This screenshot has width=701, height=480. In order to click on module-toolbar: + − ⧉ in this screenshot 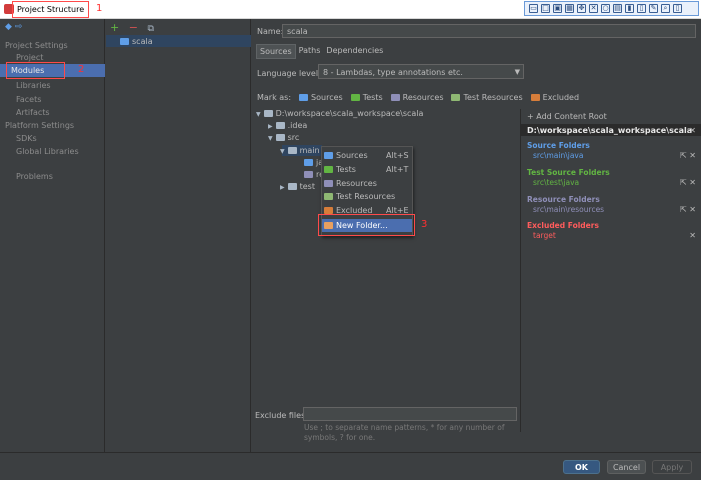, I will do `click(132, 27)`.